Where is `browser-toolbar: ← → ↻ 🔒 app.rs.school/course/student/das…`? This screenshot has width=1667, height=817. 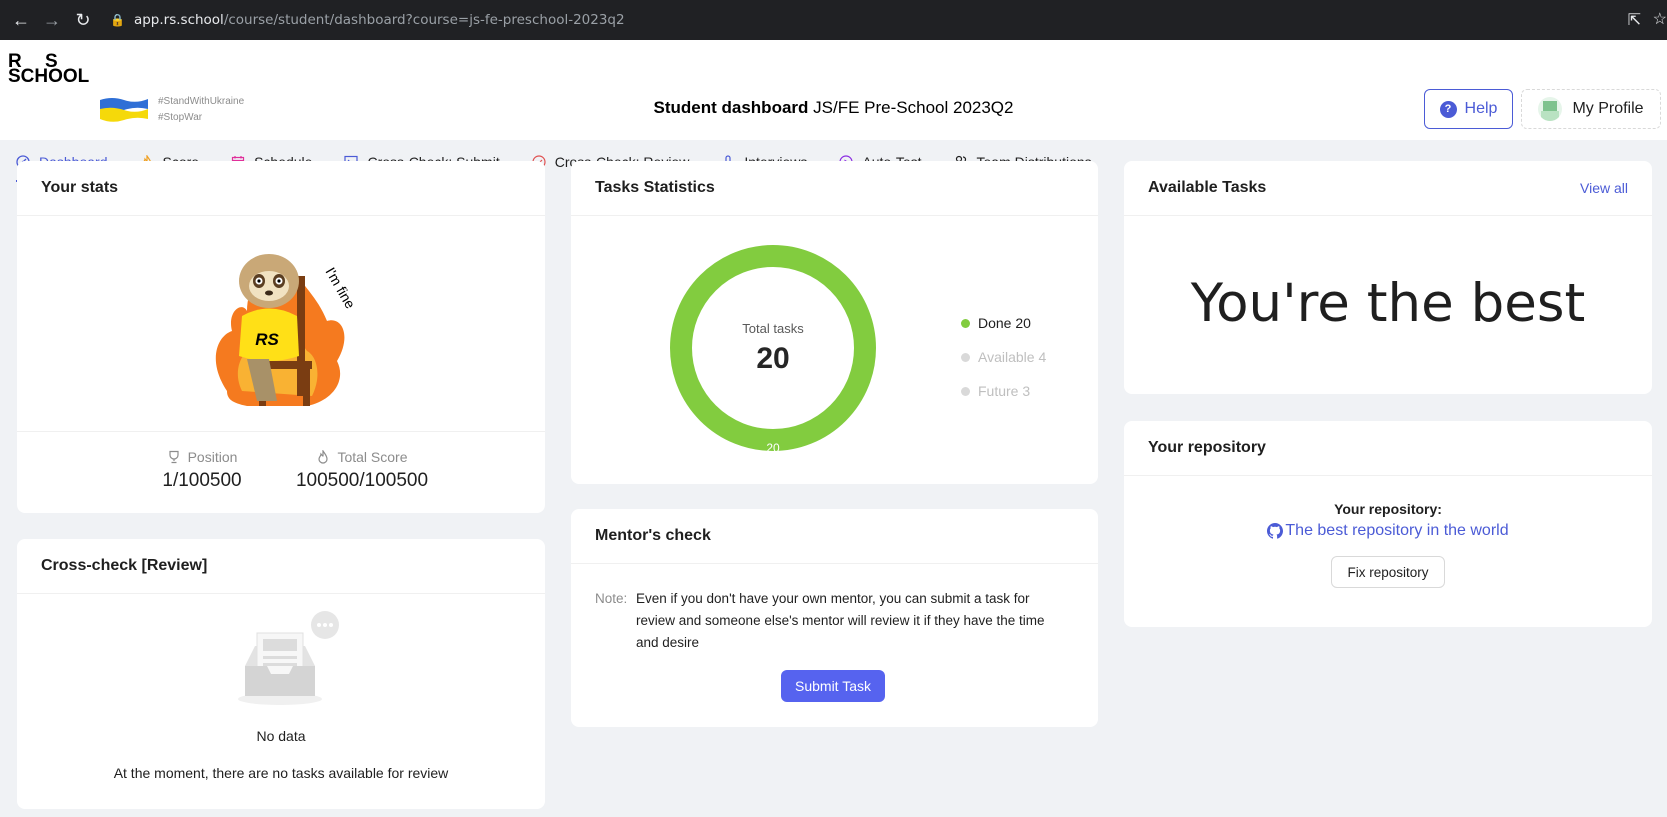
browser-toolbar: ← → ↻ 🔒 app.rs.school/course/student/das… is located at coordinates (833, 20).